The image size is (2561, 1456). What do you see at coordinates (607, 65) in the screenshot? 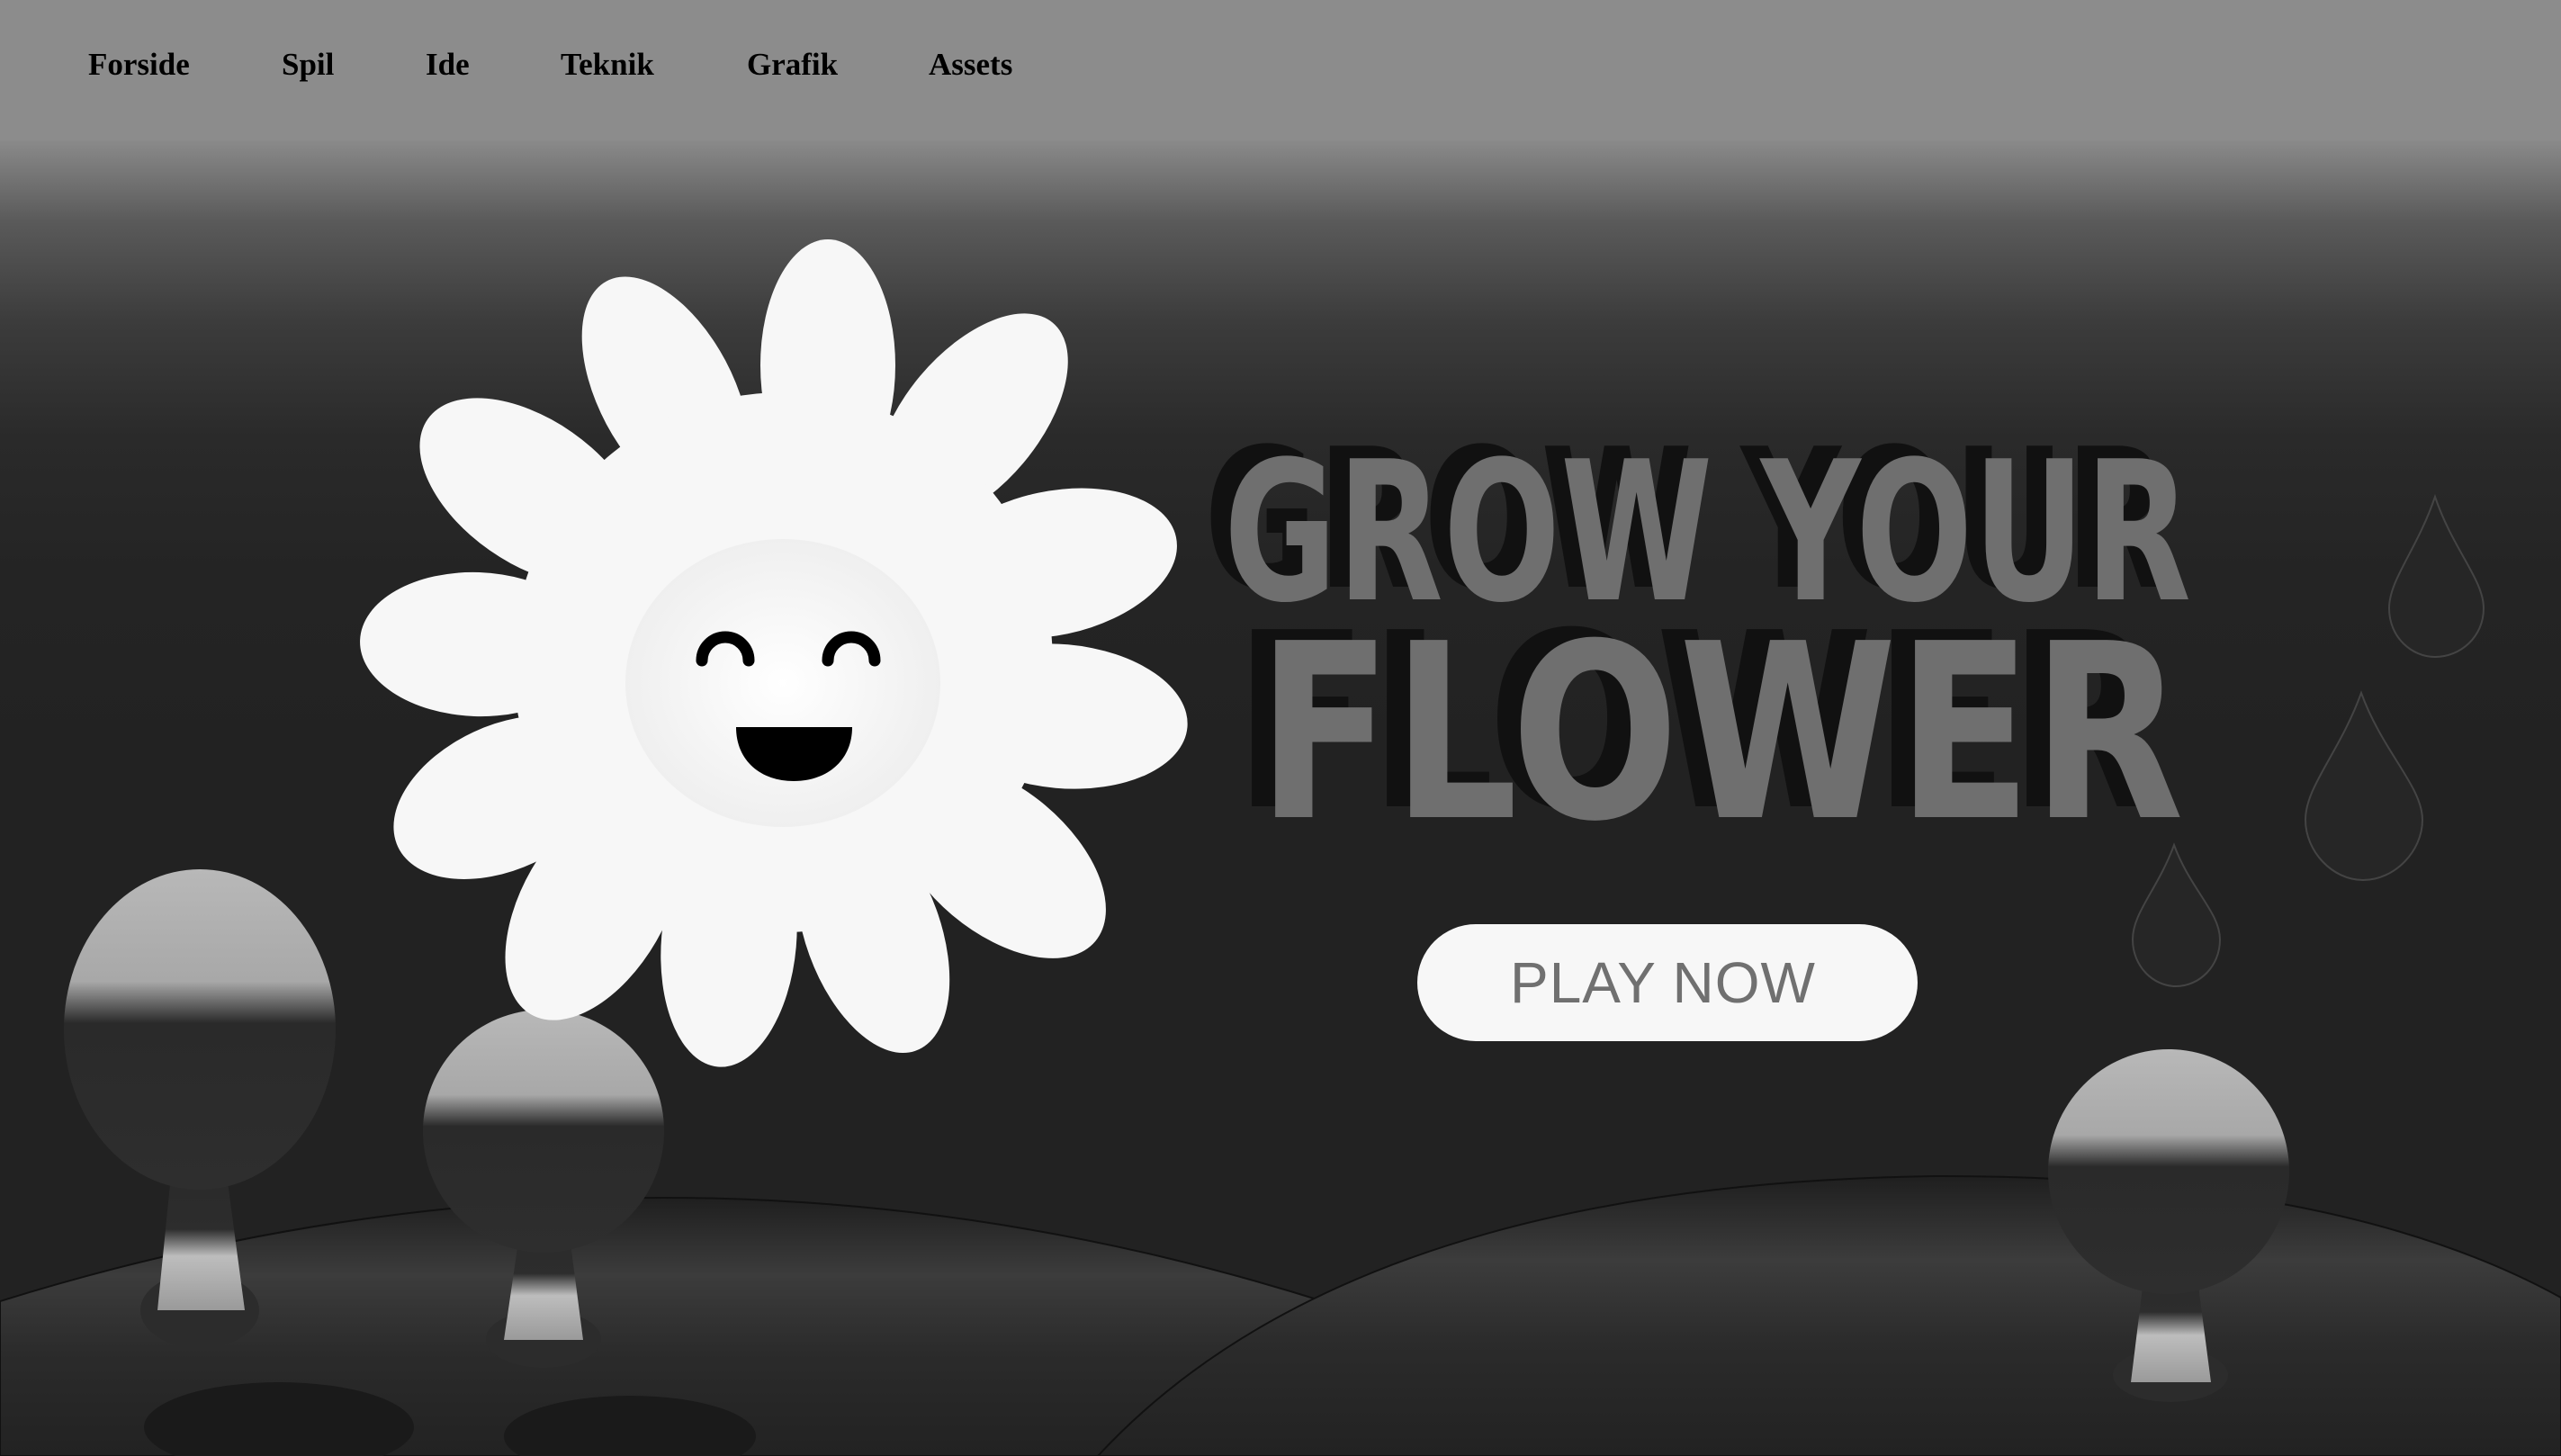
I see `nav-link-teknik: Teknik` at bounding box center [607, 65].